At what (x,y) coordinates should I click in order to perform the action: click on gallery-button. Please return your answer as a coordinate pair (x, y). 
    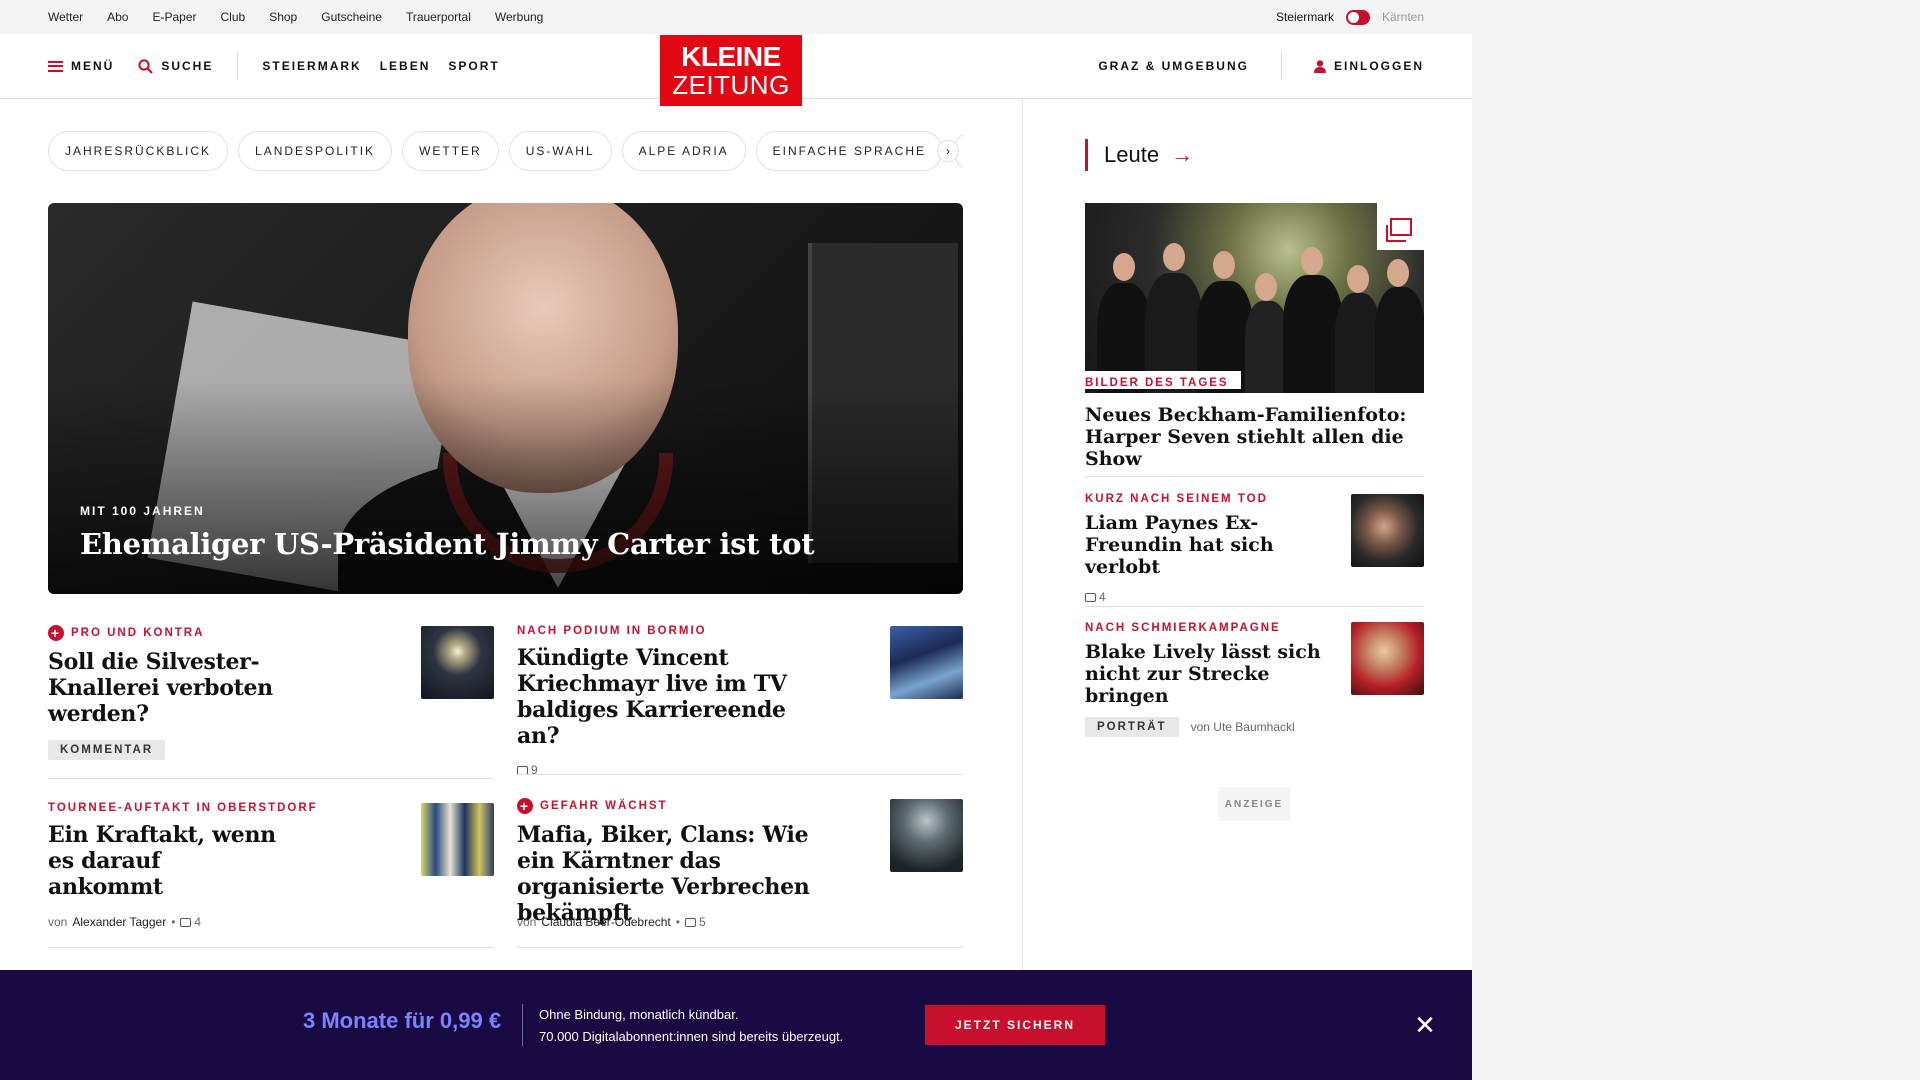
    Looking at the image, I should click on (1400, 226).